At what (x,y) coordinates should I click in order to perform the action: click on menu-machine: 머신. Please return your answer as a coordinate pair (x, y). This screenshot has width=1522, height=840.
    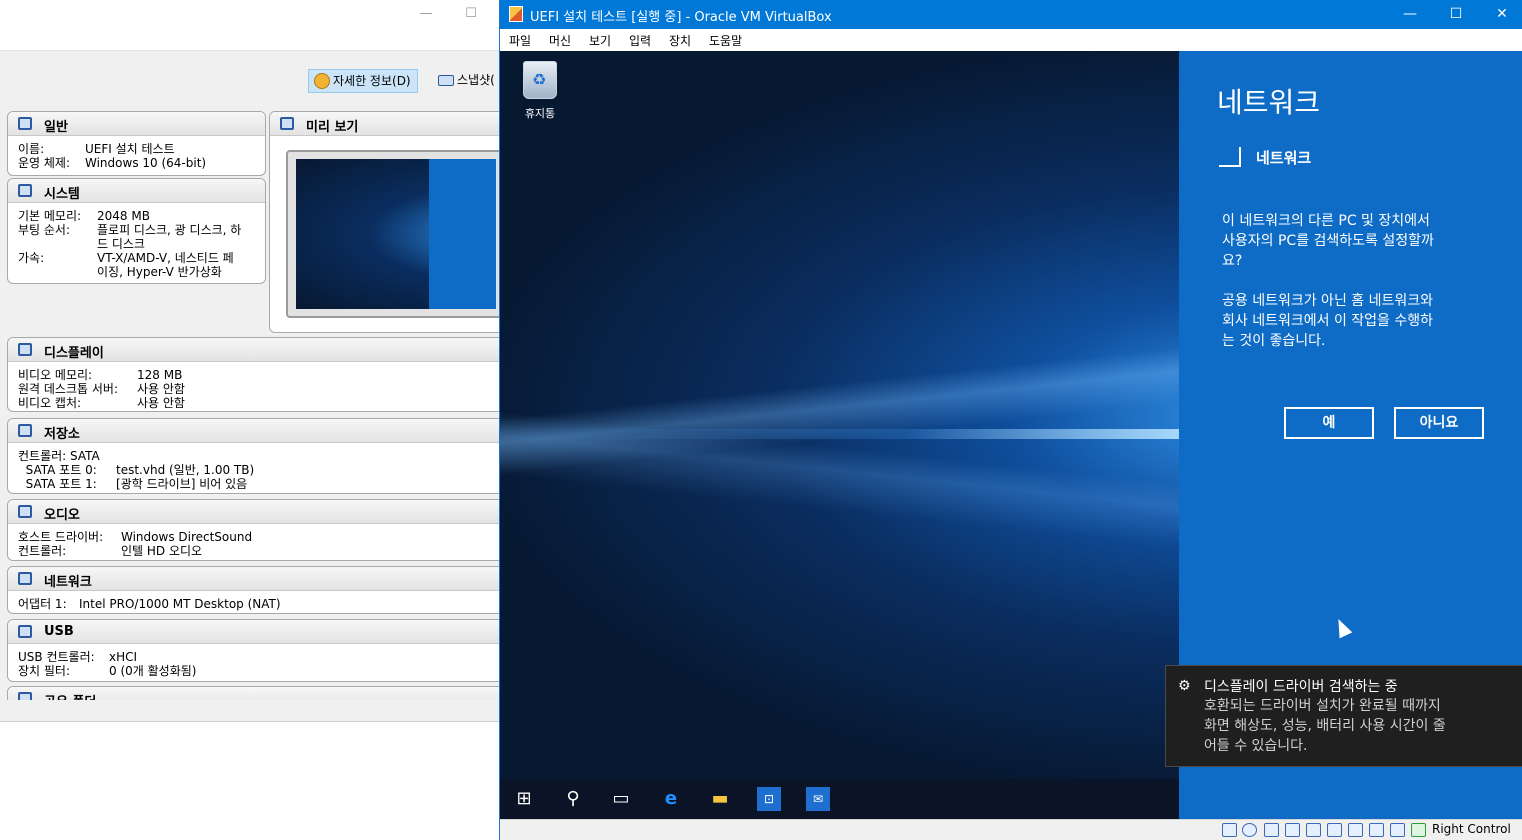
    Looking at the image, I should click on (560, 40).